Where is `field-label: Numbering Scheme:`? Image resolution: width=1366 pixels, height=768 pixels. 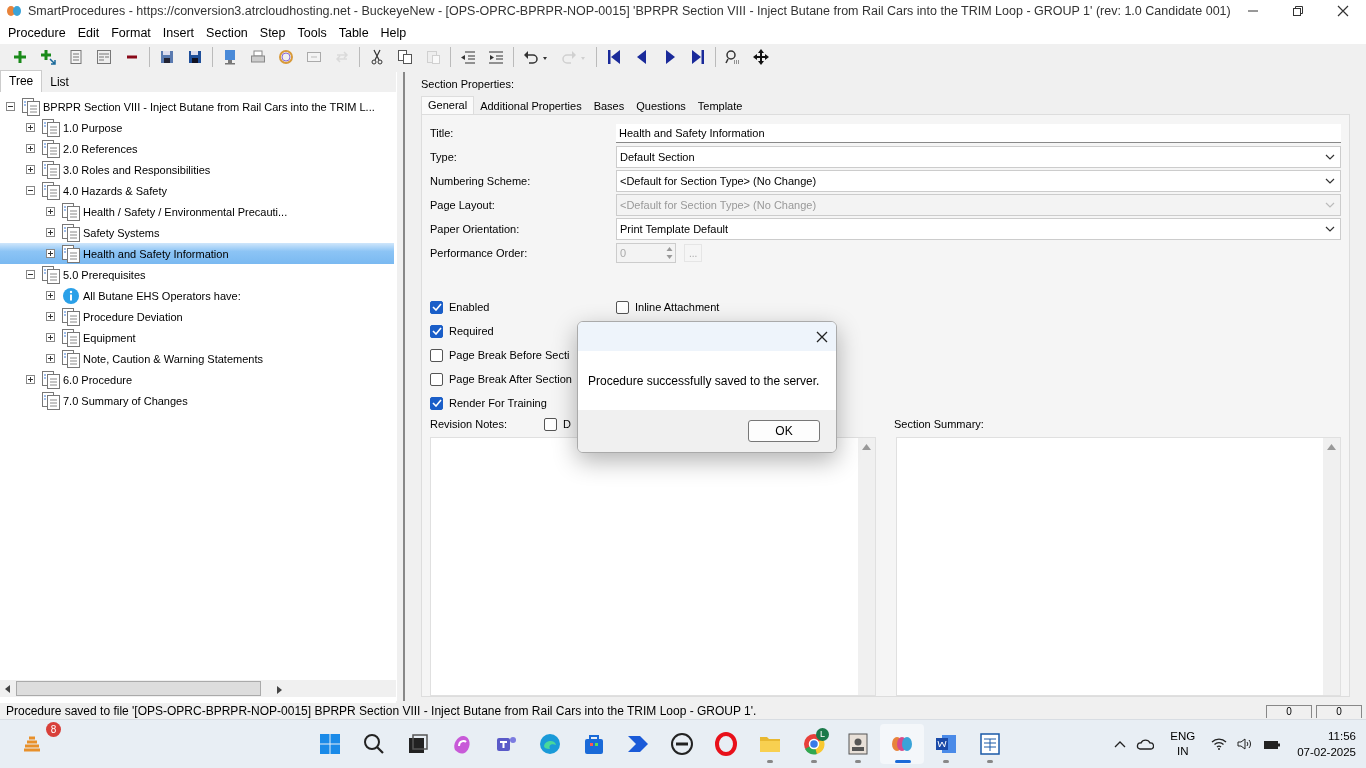 field-label: Numbering Scheme: is located at coordinates (481, 181).